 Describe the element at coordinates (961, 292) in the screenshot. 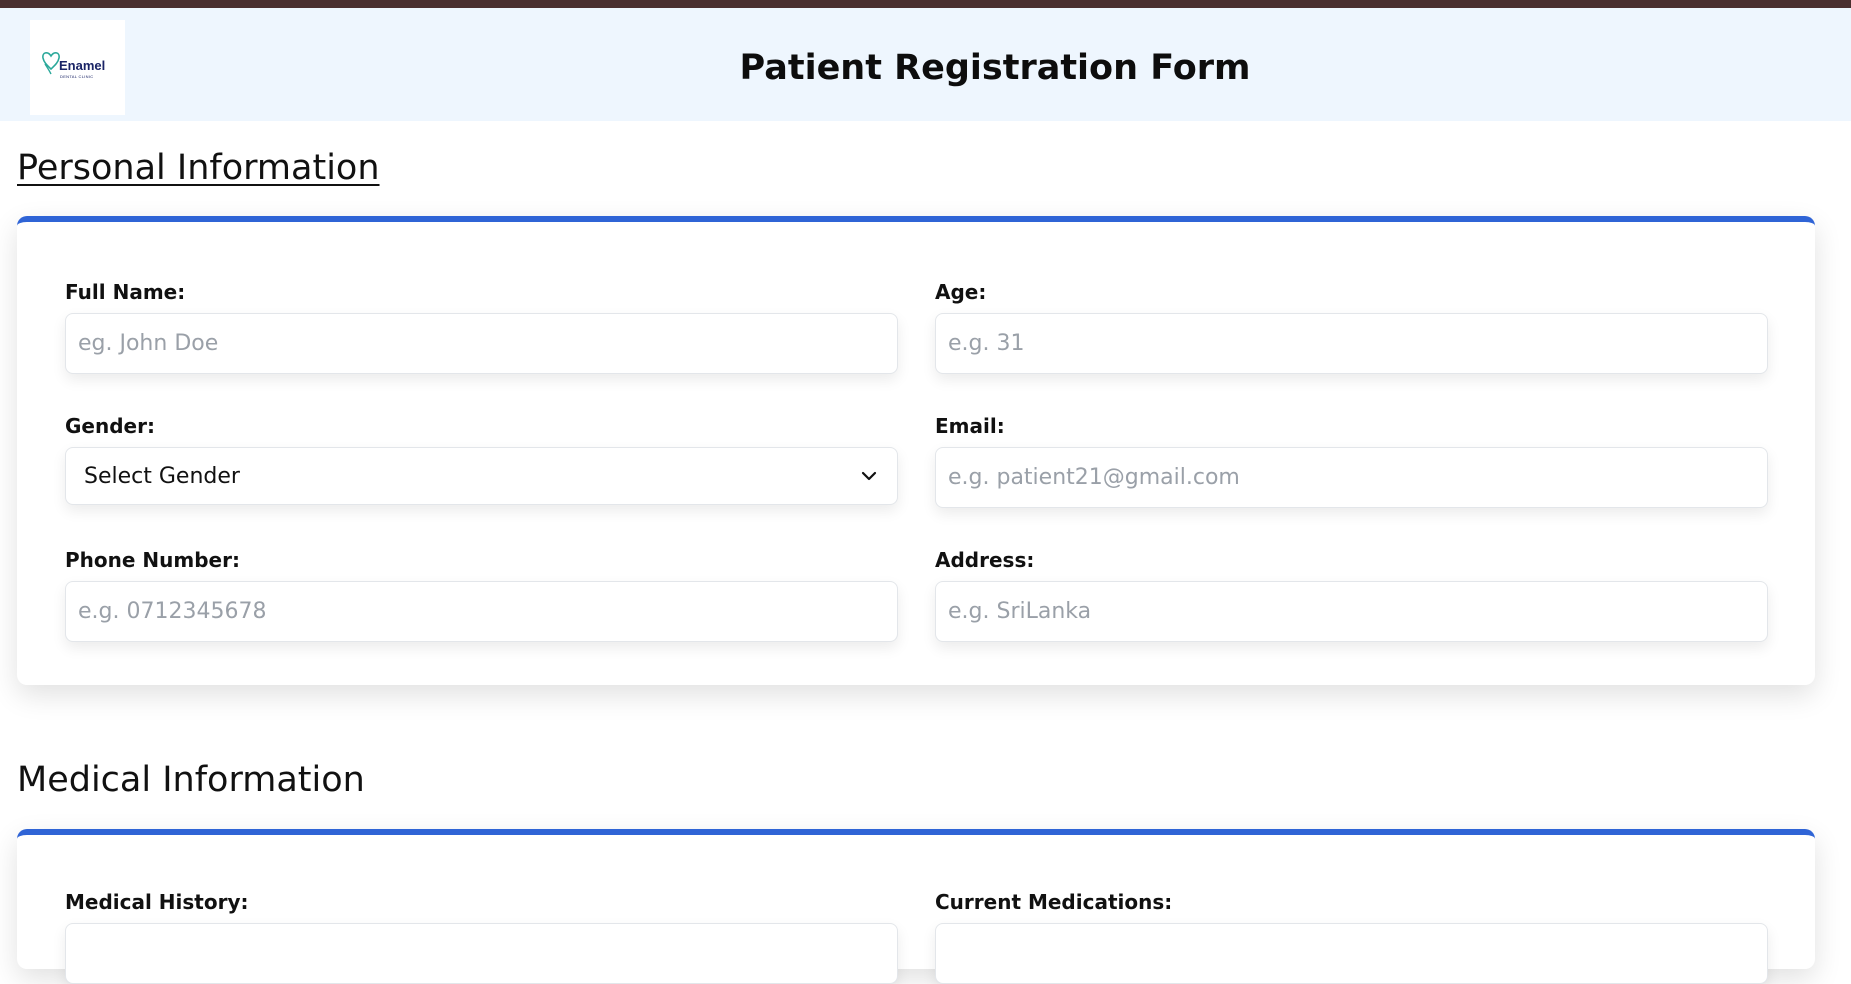

I see `age-label: Age:` at that location.